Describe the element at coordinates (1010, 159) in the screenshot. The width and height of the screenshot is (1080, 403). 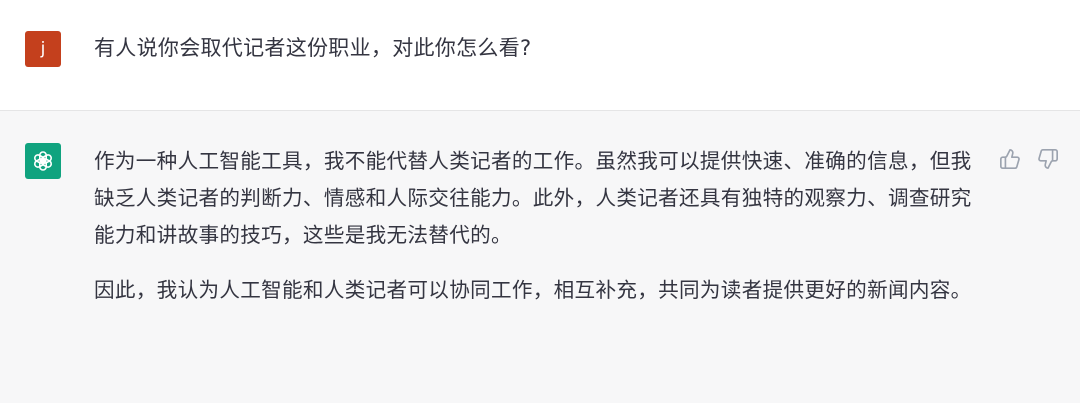
I see `thumbs-up-icon` at that location.